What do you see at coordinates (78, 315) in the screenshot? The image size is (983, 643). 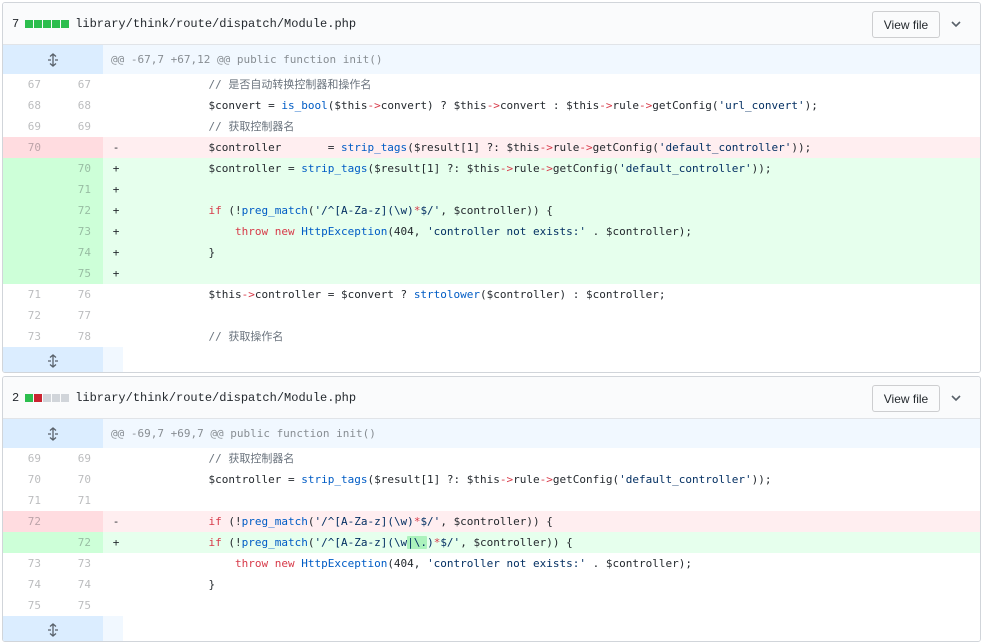 I see `new-line-number: 77` at bounding box center [78, 315].